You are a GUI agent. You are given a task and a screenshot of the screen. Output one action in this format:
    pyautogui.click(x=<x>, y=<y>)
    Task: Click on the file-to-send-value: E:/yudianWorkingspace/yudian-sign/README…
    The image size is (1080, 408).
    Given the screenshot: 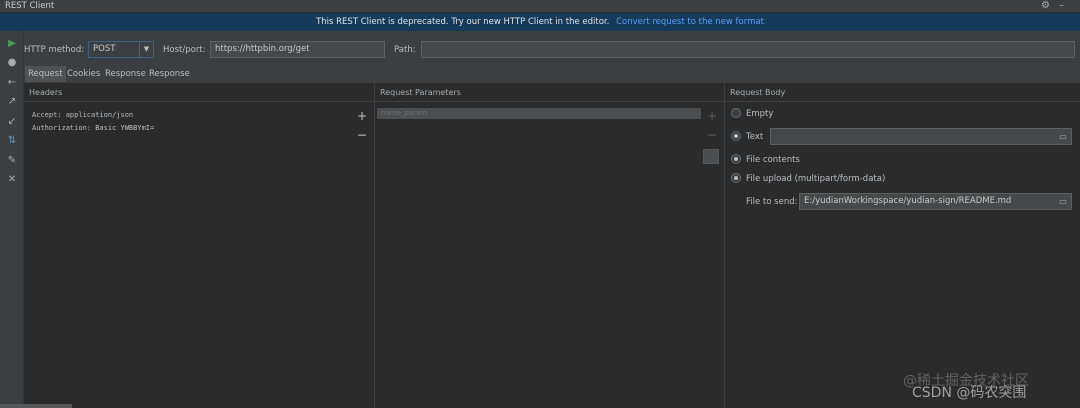 What is the action you would take?
    pyautogui.click(x=908, y=201)
    